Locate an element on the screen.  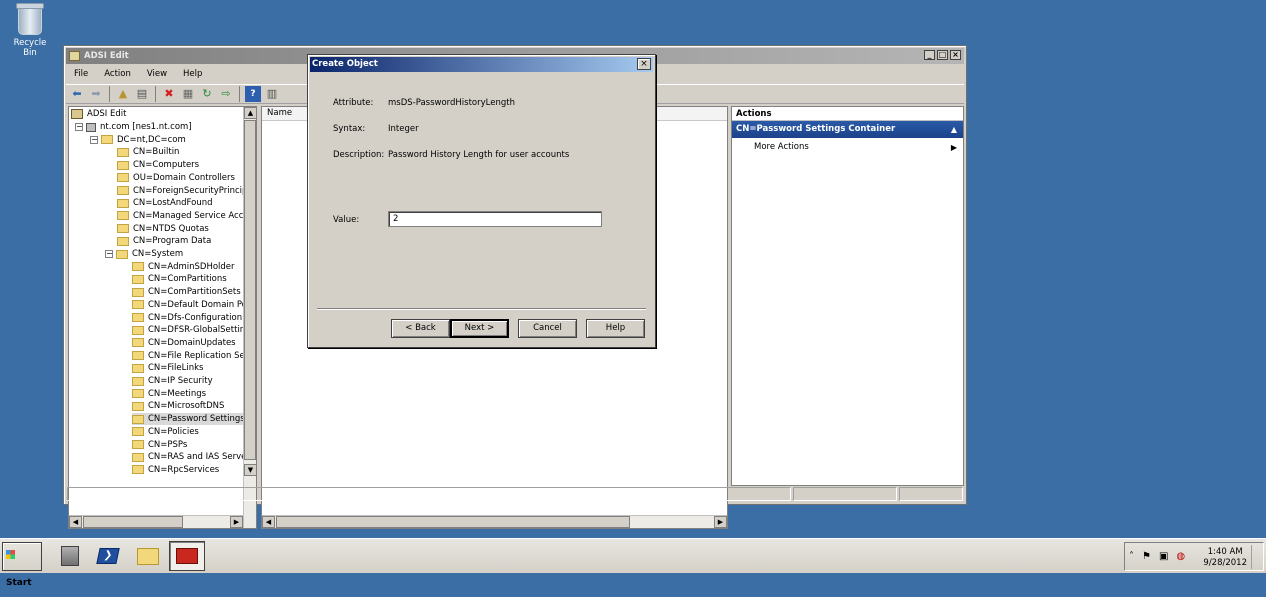
tree-item: CN=NTDS Quotas is located at coordinates (163, 228).